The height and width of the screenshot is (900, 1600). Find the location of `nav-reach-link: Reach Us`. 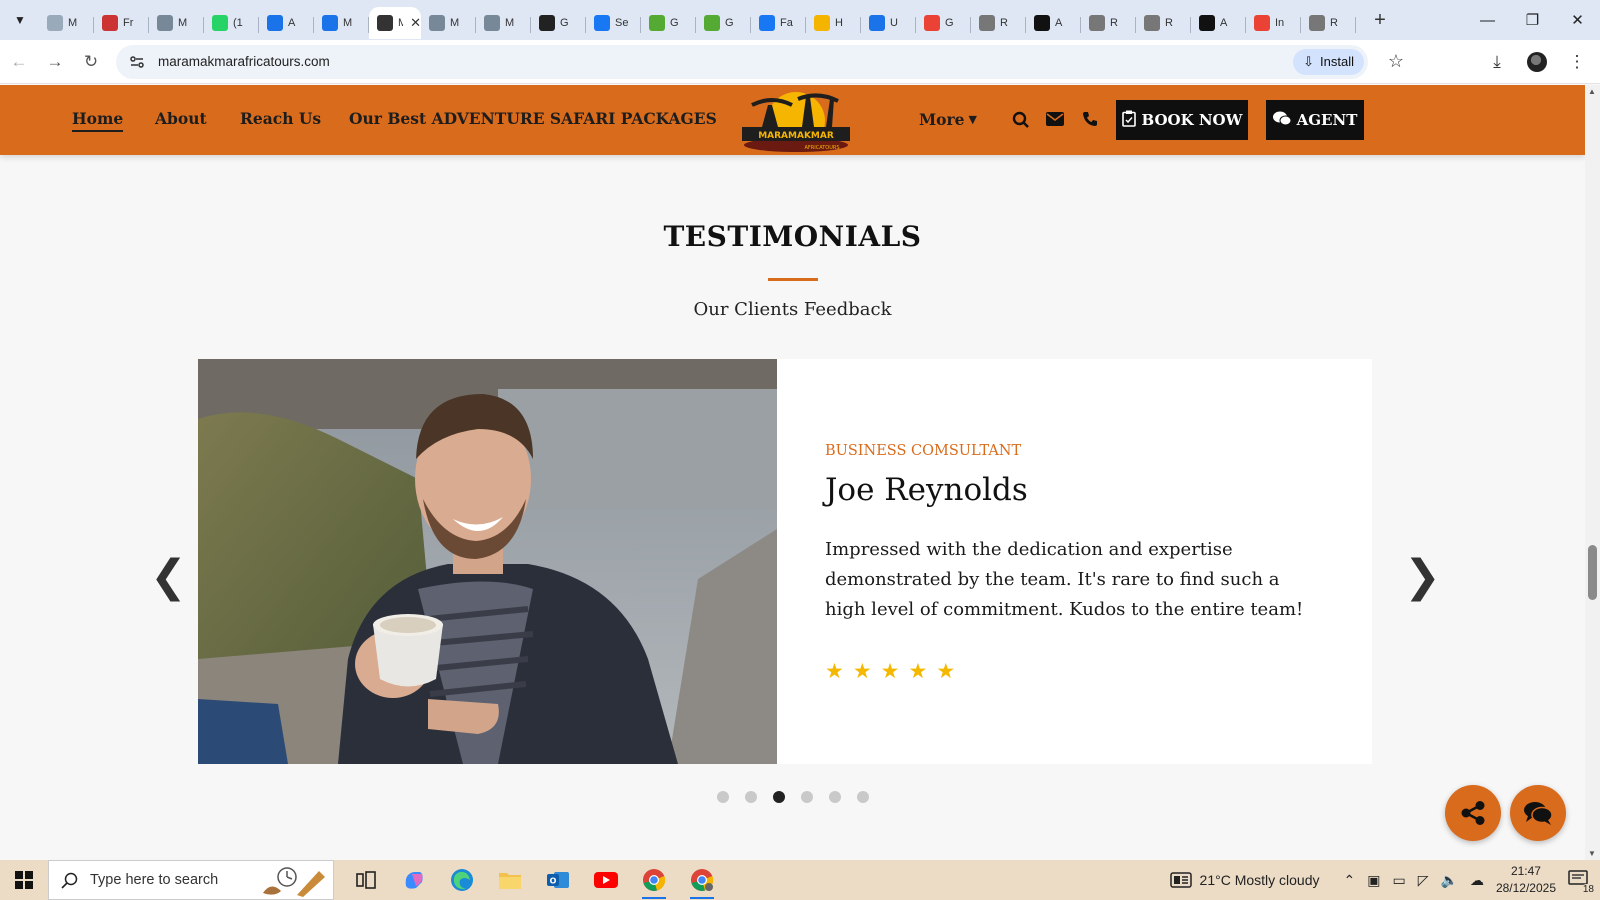

nav-reach-link: Reach Us is located at coordinates (280, 118).